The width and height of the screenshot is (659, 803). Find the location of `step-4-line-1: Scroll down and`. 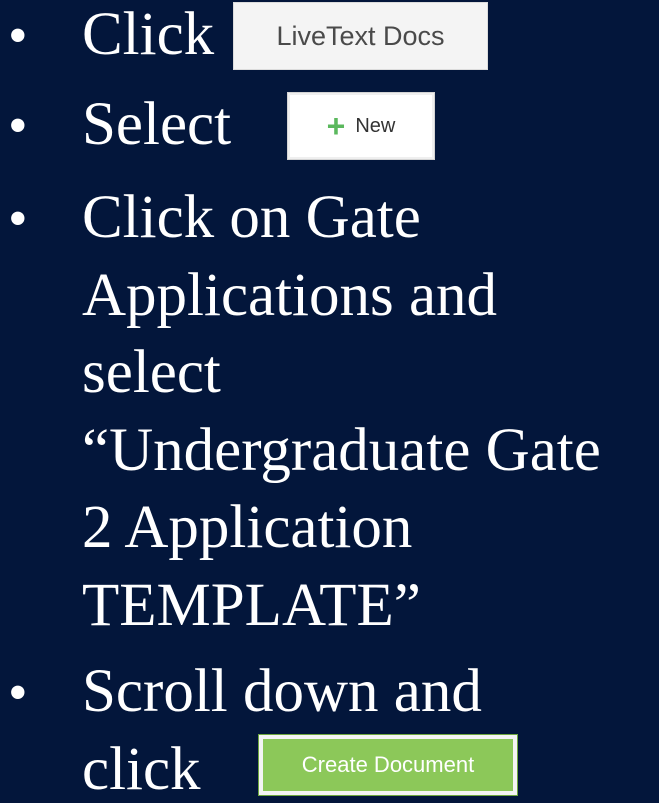

step-4-line-1: Scroll down and is located at coordinates (282, 691).